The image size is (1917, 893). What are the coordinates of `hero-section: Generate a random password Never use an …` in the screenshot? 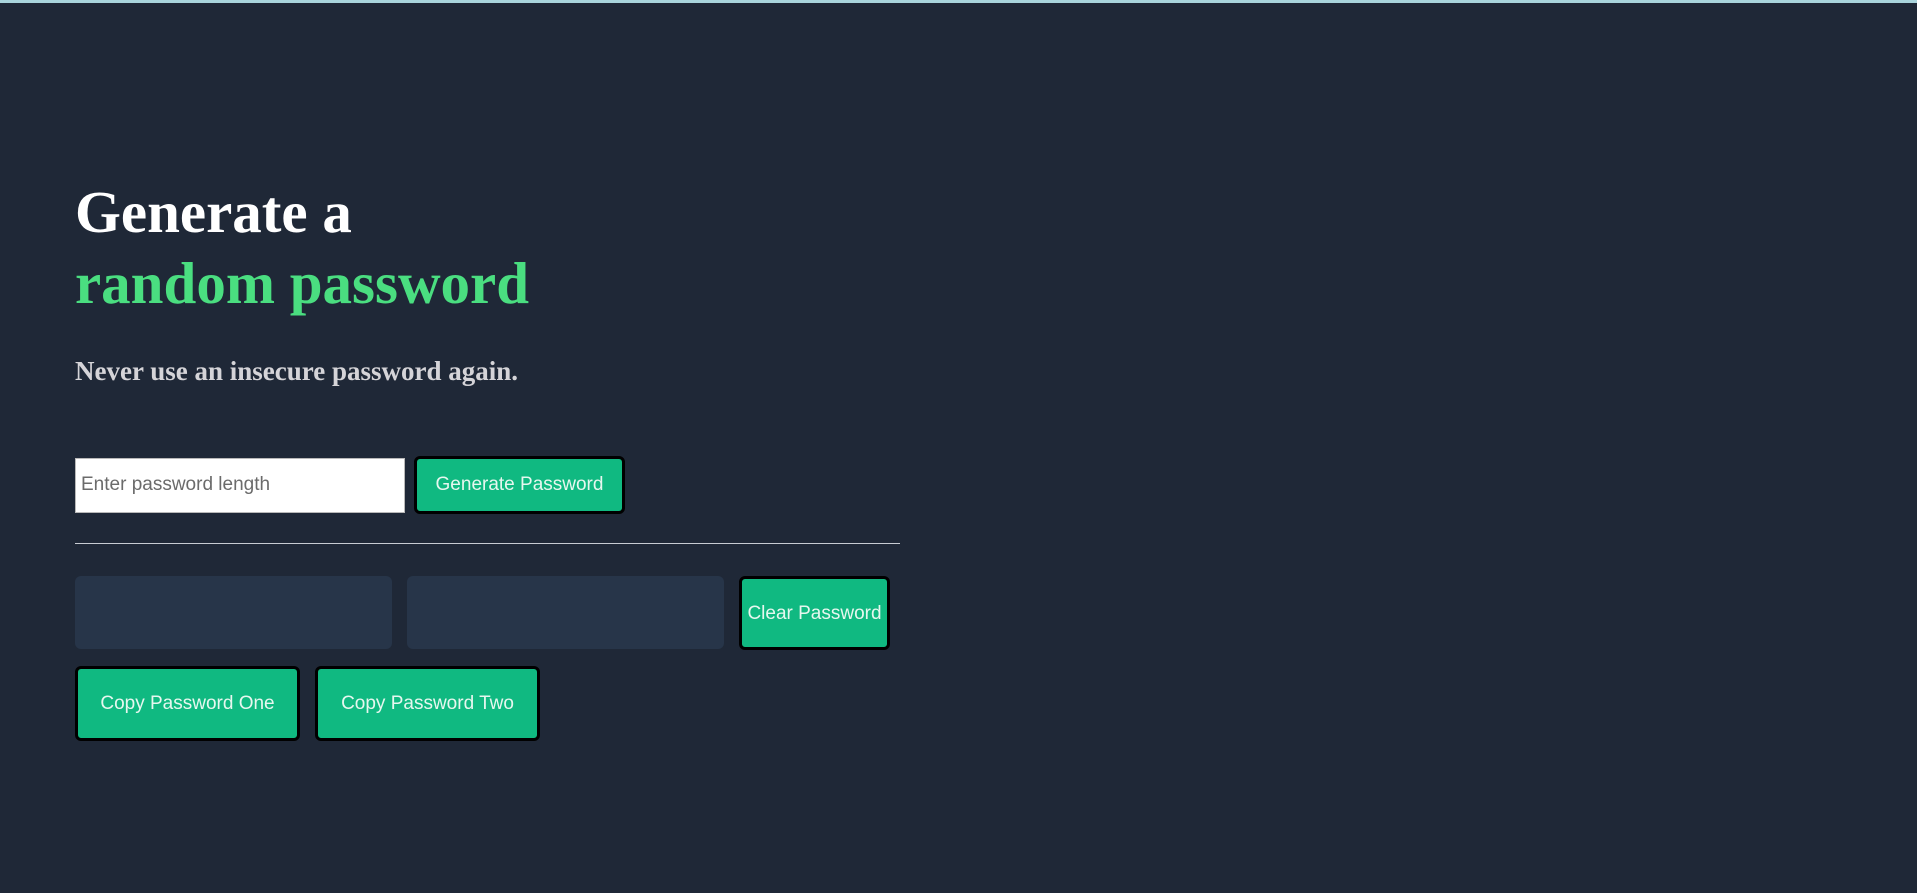 It's located at (487, 282).